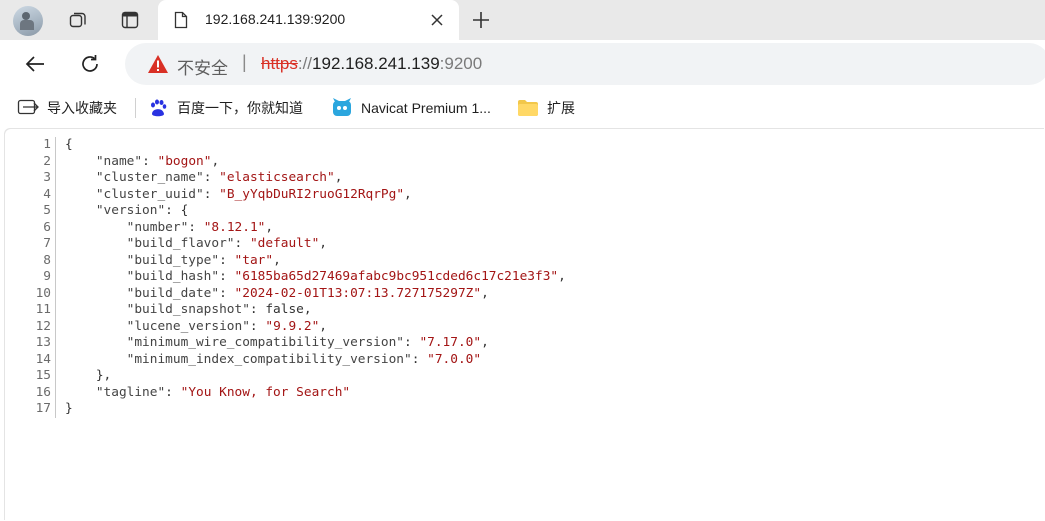 Image resolution: width=1045 pixels, height=521 pixels. What do you see at coordinates (47, 210) in the screenshot?
I see `line-number: 5` at bounding box center [47, 210].